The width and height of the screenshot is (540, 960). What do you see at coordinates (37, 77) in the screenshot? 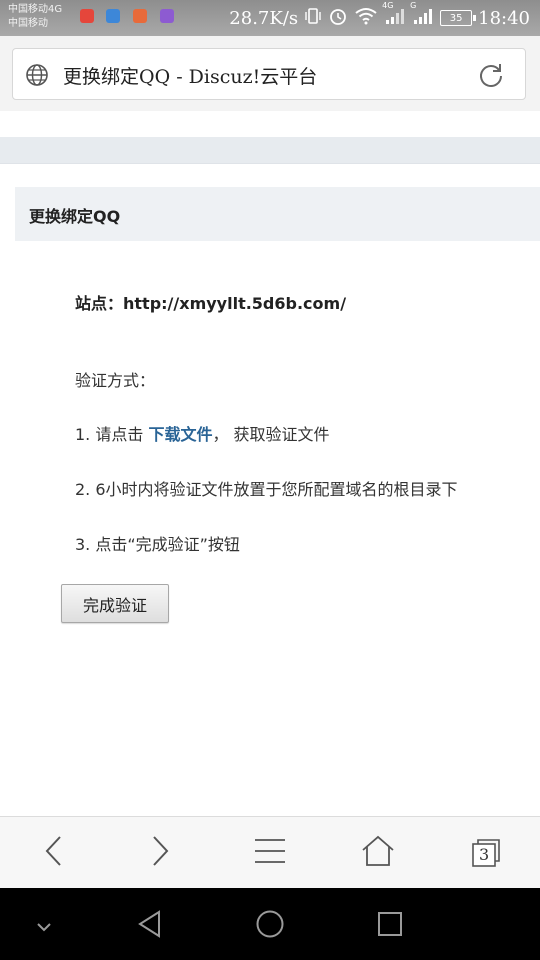
I see `globe-icon` at bounding box center [37, 77].